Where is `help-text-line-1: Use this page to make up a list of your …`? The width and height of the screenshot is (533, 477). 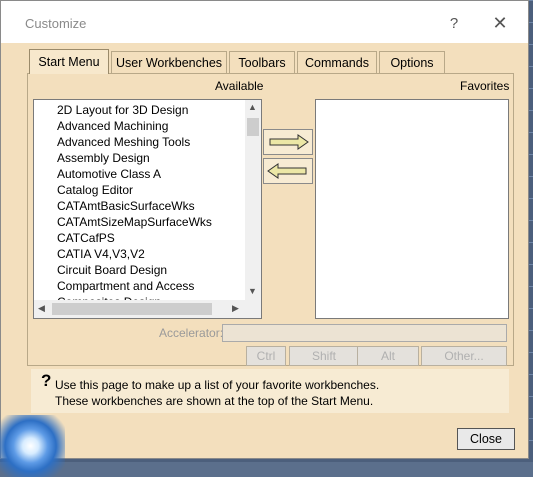
help-text-line-1: Use this page to make up a list of your … is located at coordinates (217, 385).